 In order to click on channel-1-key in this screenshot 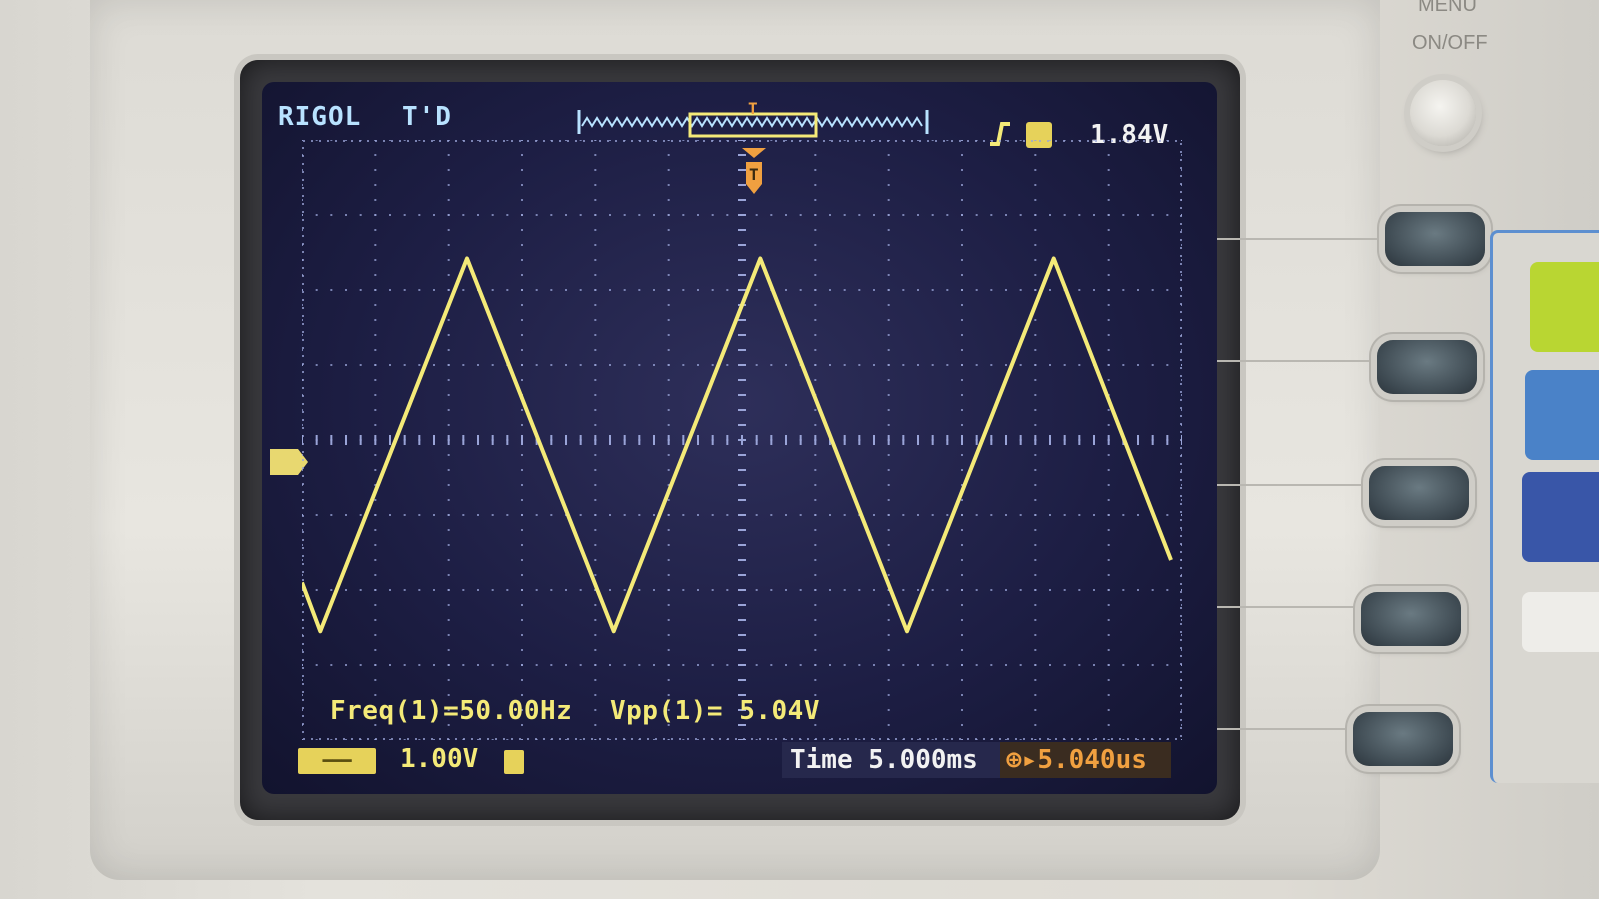, I will do `click(1564, 307)`.